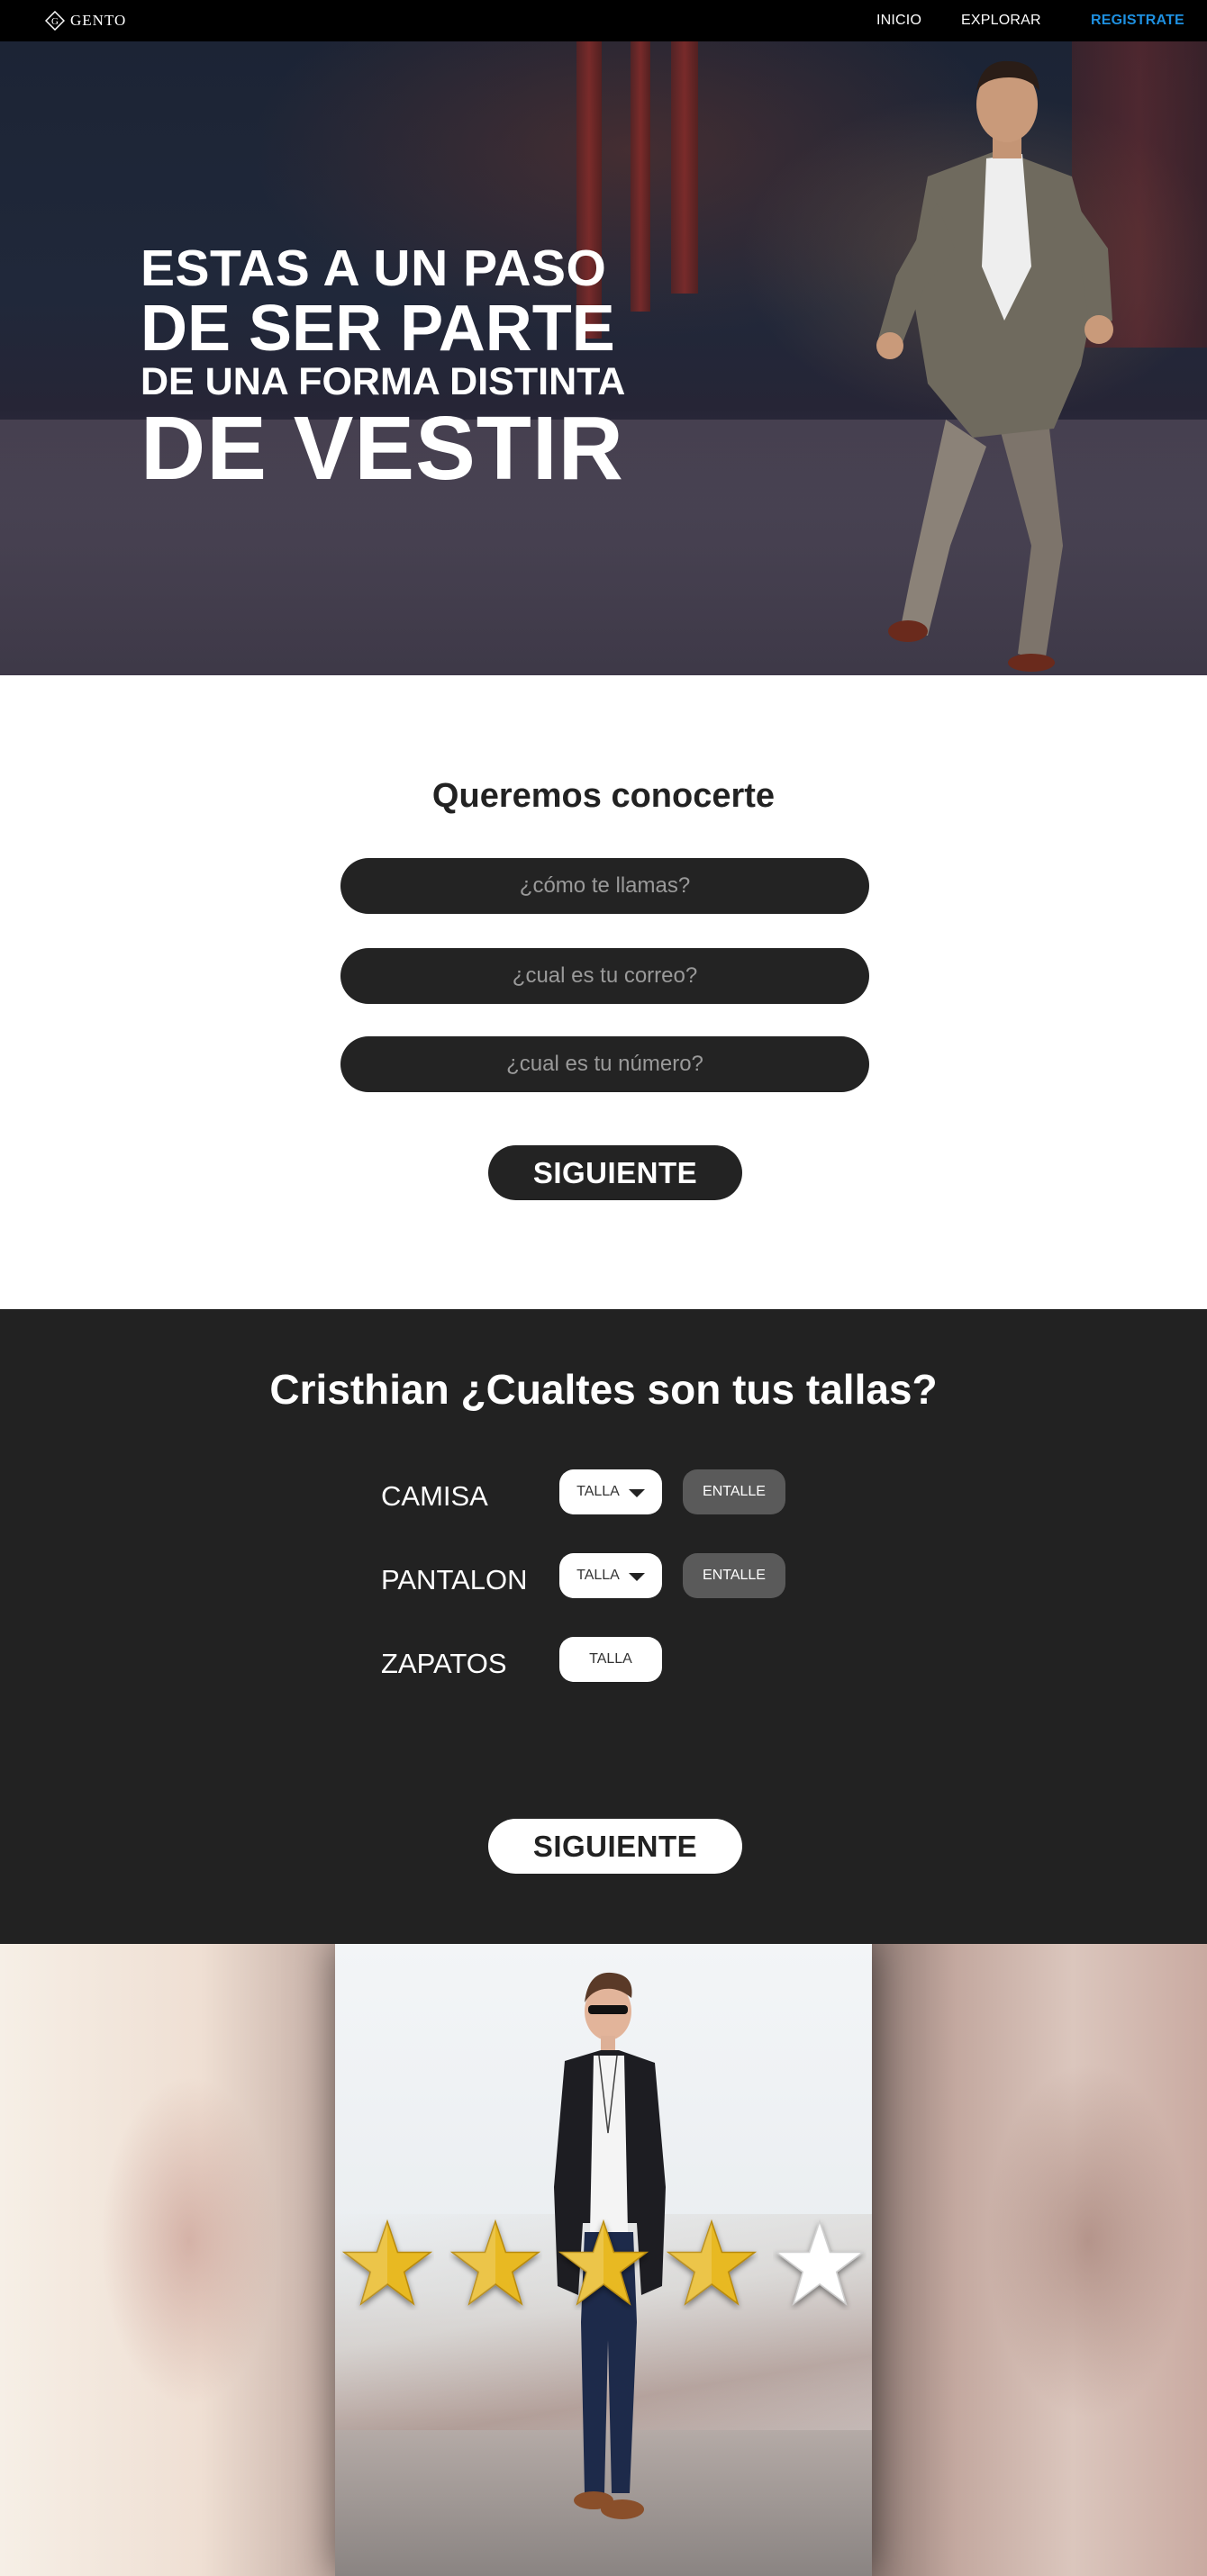  What do you see at coordinates (734, 1575) in the screenshot?
I see `pantalon-entalle-button: ENTALLE` at bounding box center [734, 1575].